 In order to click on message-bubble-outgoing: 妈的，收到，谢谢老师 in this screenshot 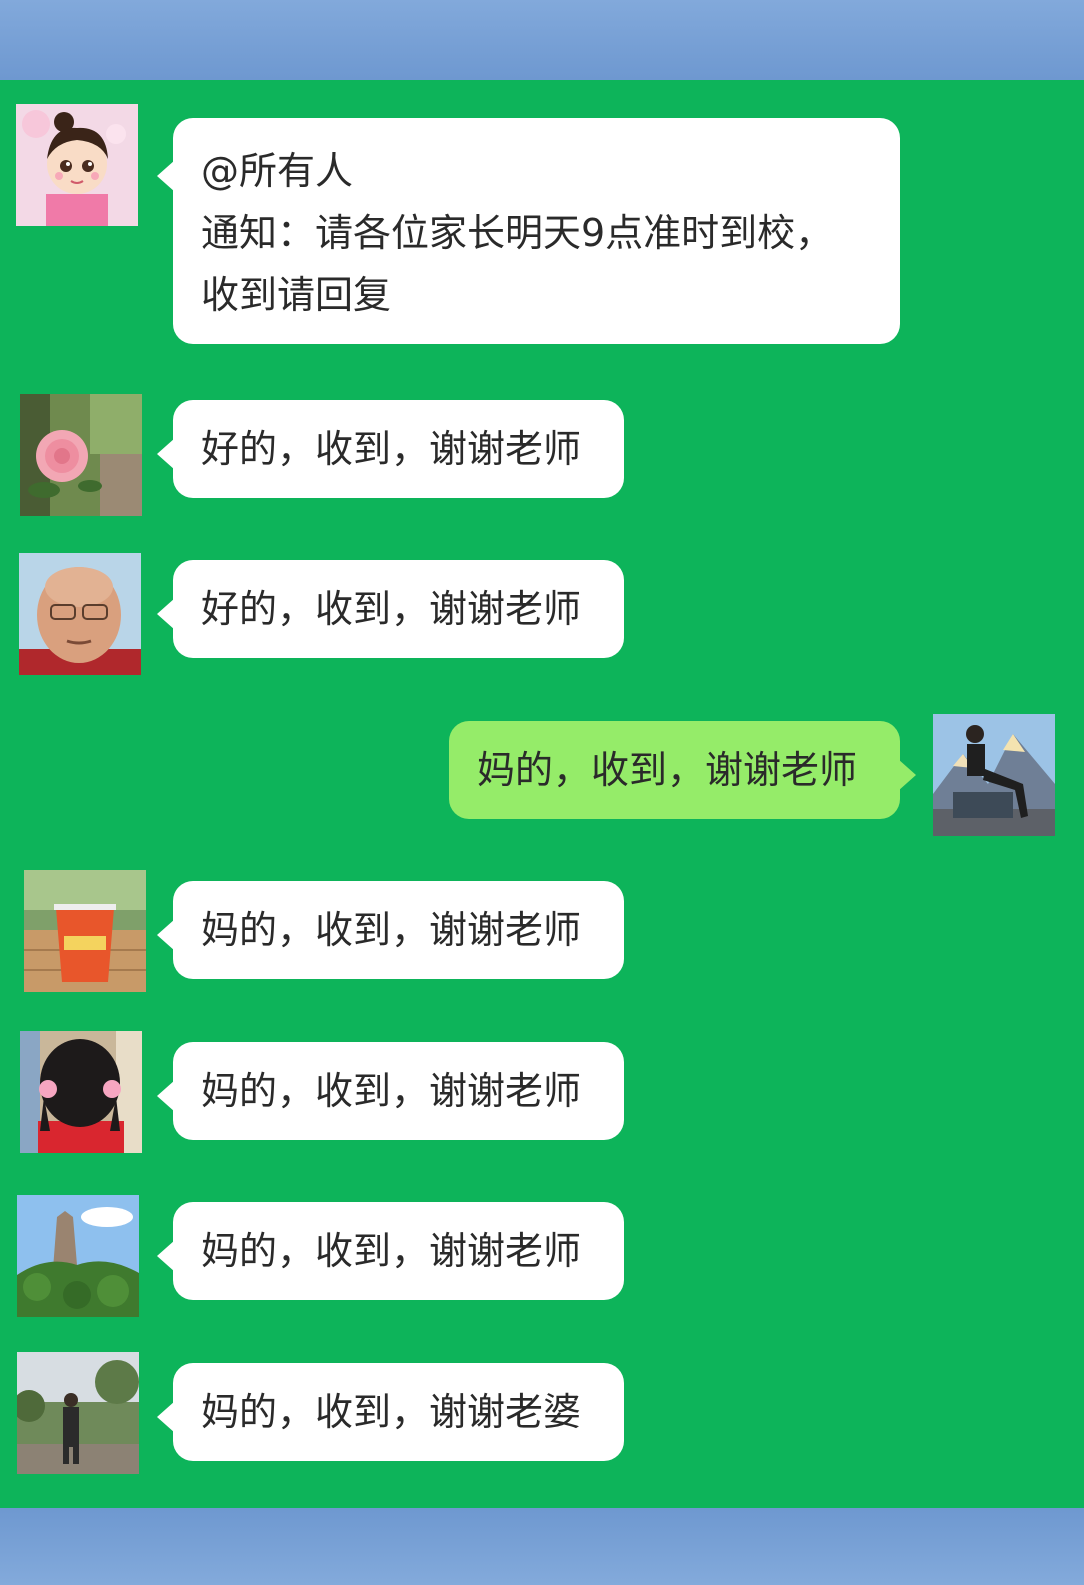, I will do `click(682, 770)`.